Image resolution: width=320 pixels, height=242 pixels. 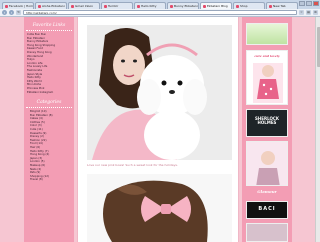 What do you see at coordinates (186, 6) in the screenshot?
I see `tab-label: Bunny Ekbatani` at bounding box center [186, 6].